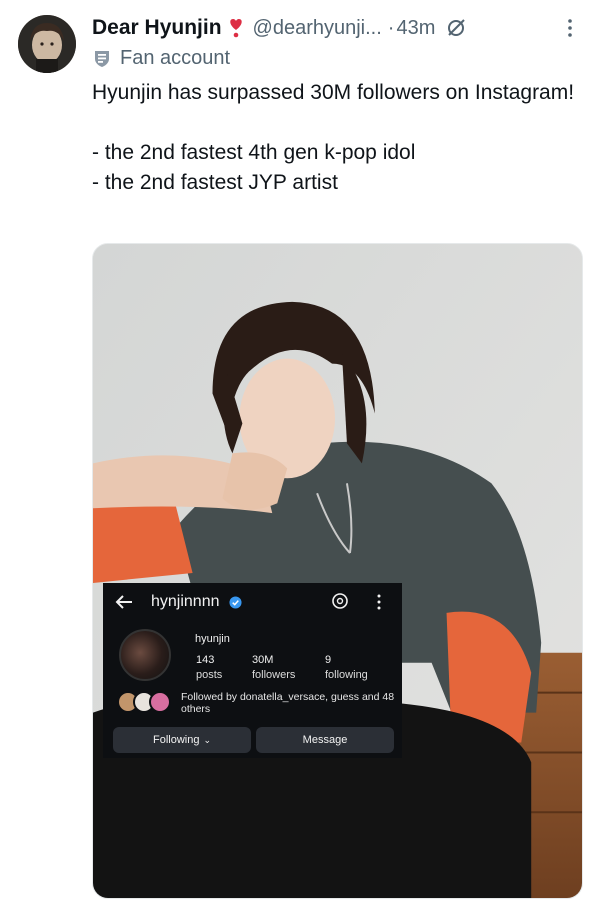  Describe the element at coordinates (236, 28) in the screenshot. I see `heart-exclamation-icon` at that location.